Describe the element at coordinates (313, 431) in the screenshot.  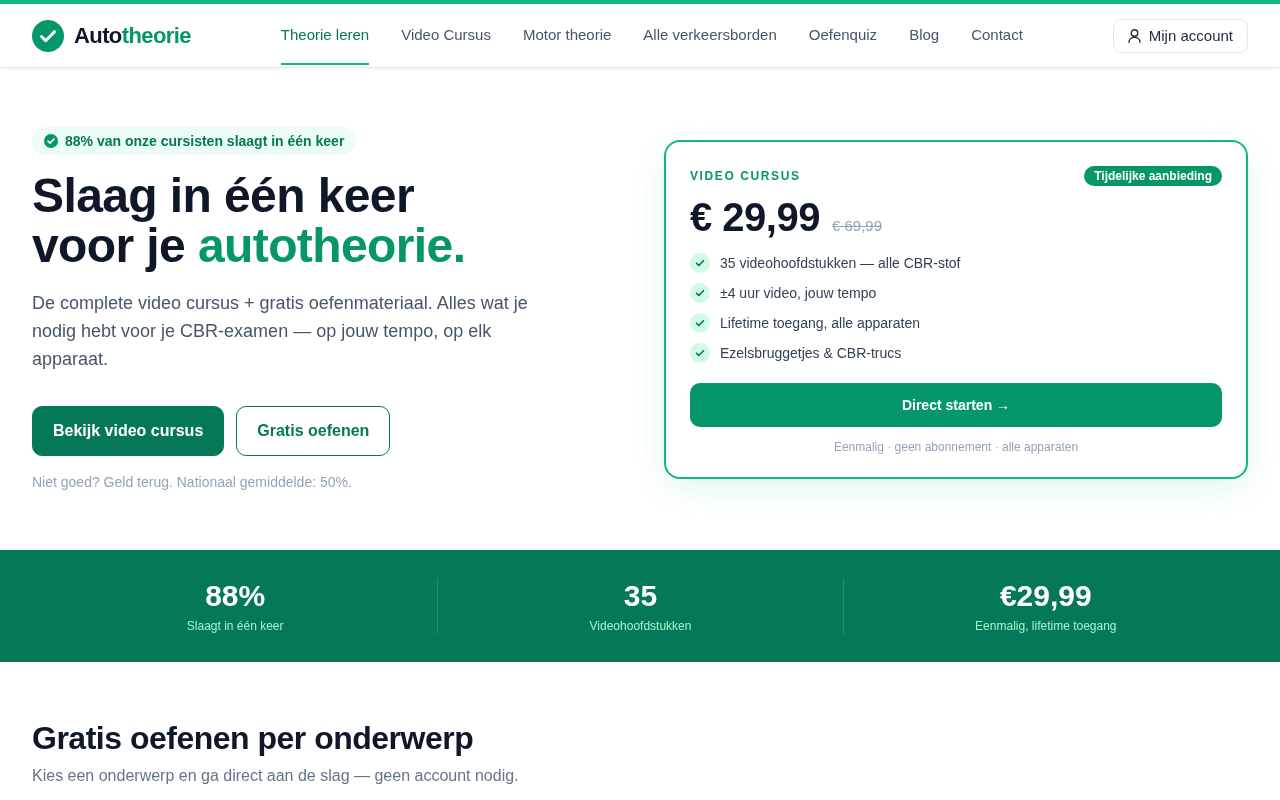
I see `practice-button: Gratis oefenen` at that location.